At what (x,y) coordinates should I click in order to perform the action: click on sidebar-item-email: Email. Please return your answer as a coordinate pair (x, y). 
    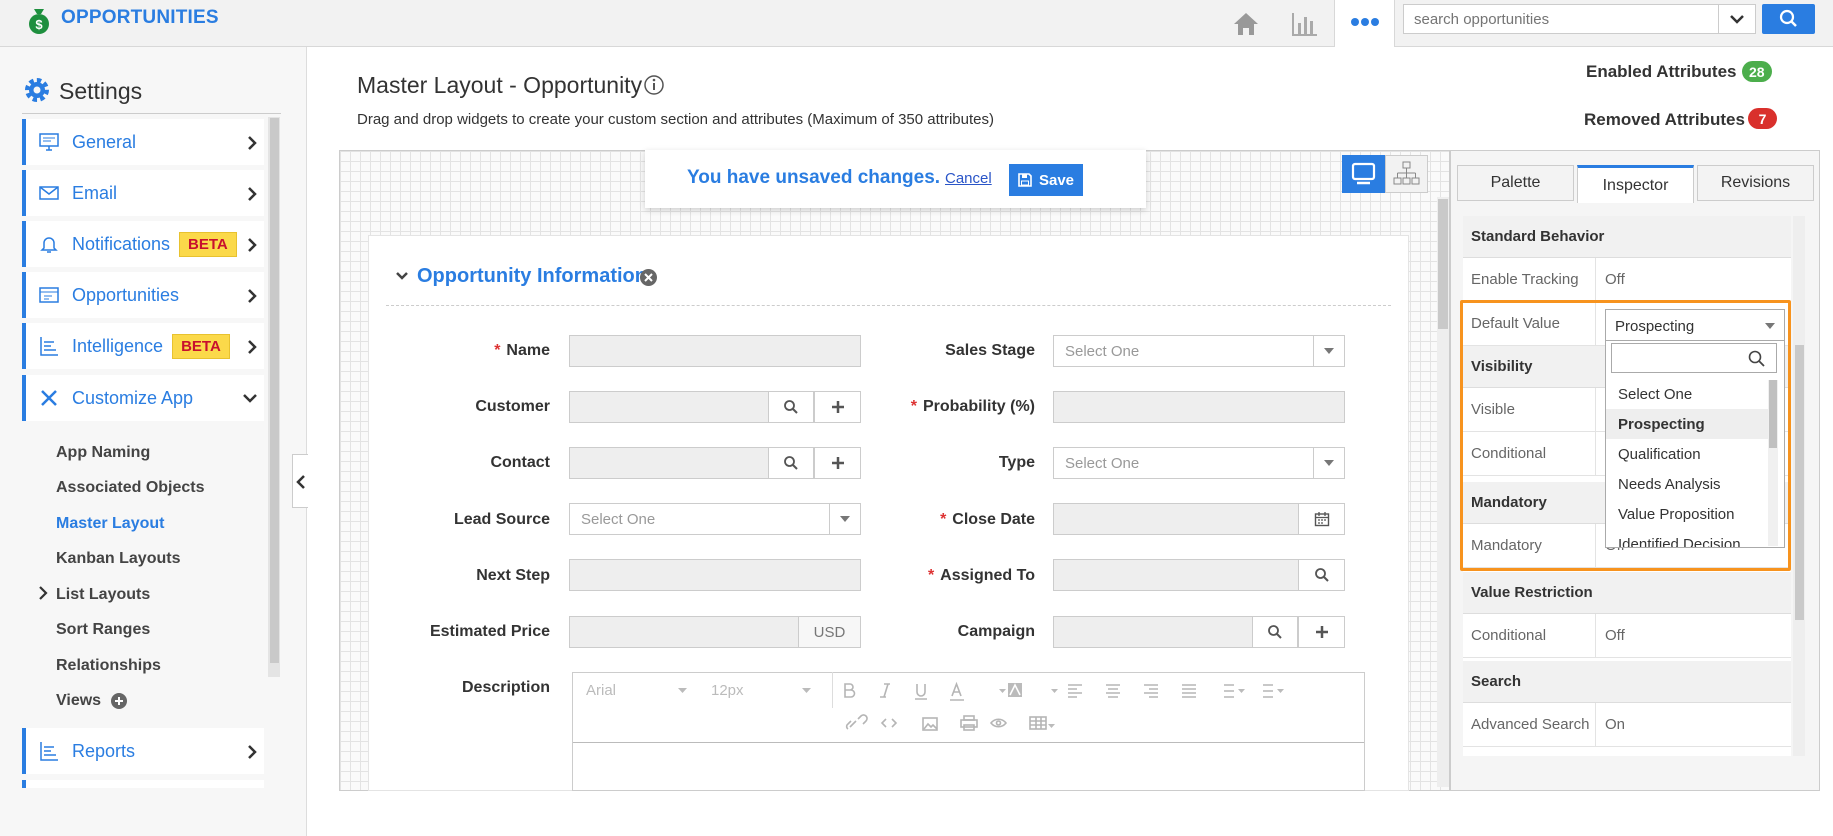
    Looking at the image, I should click on (143, 193).